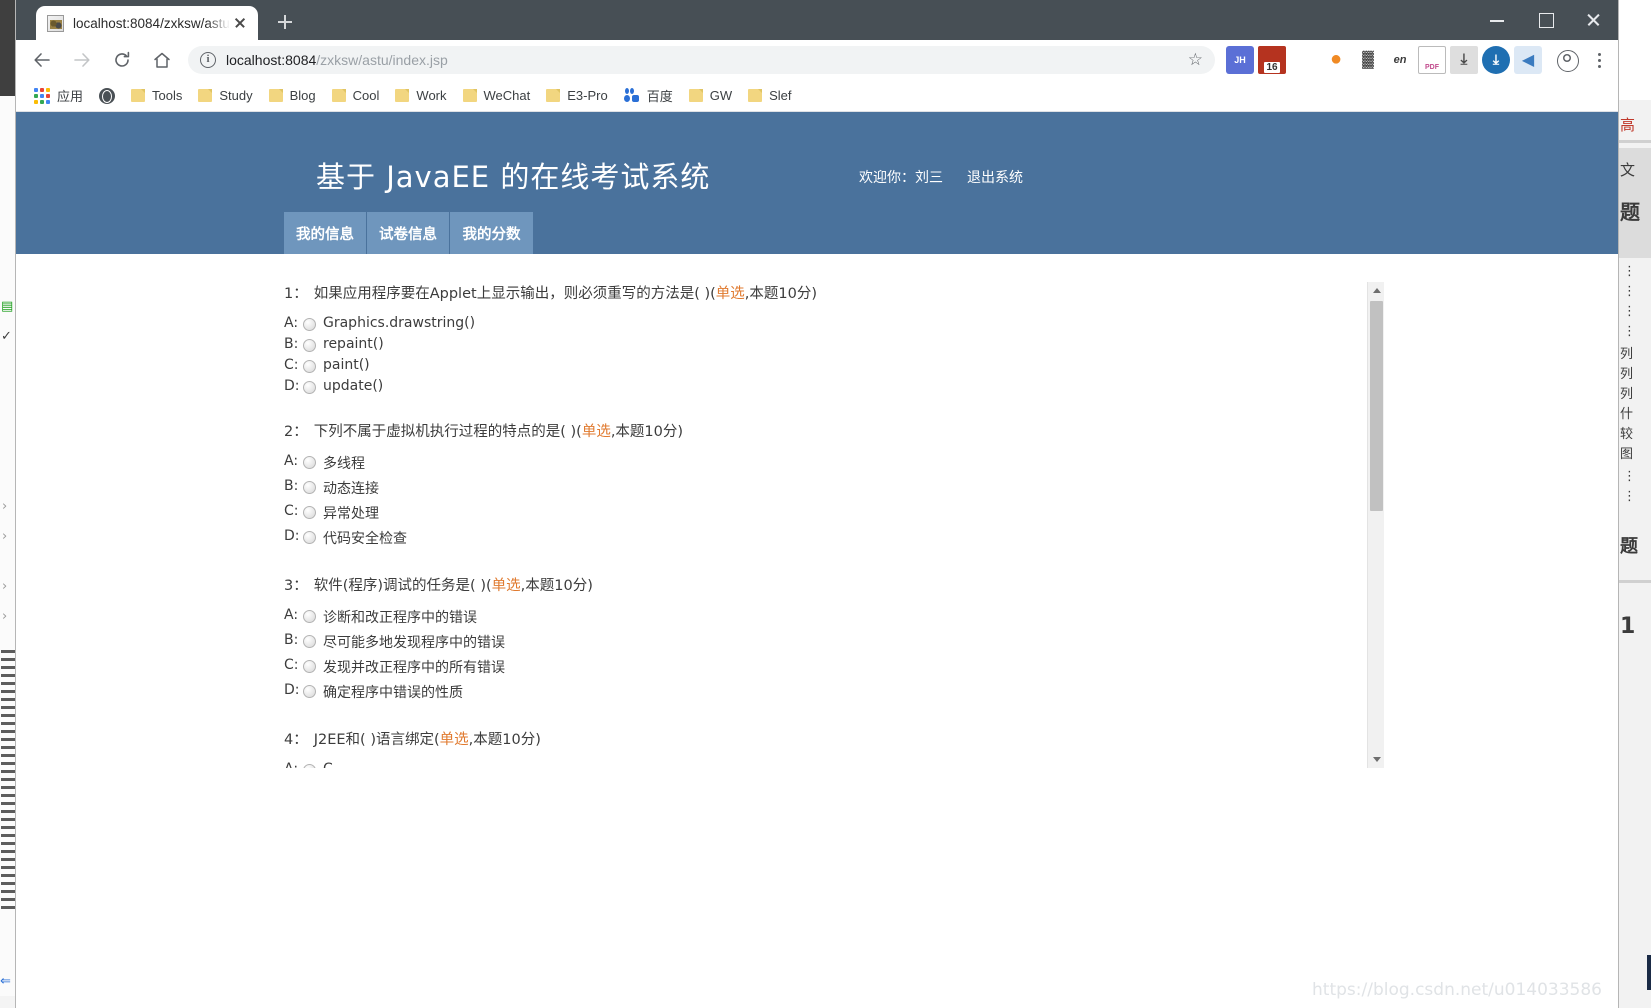 The width and height of the screenshot is (1651, 1008). Describe the element at coordinates (1376, 406) in the screenshot. I see `scrollbar-thumb` at that location.